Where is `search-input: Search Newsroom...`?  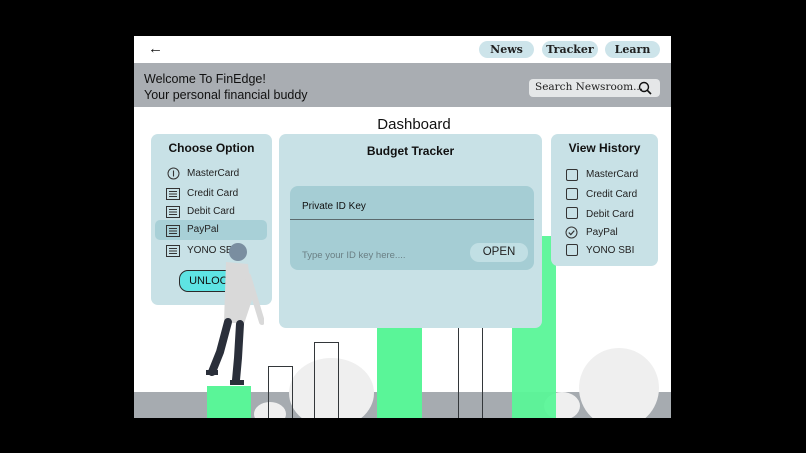 search-input: Search Newsroom... is located at coordinates (589, 87).